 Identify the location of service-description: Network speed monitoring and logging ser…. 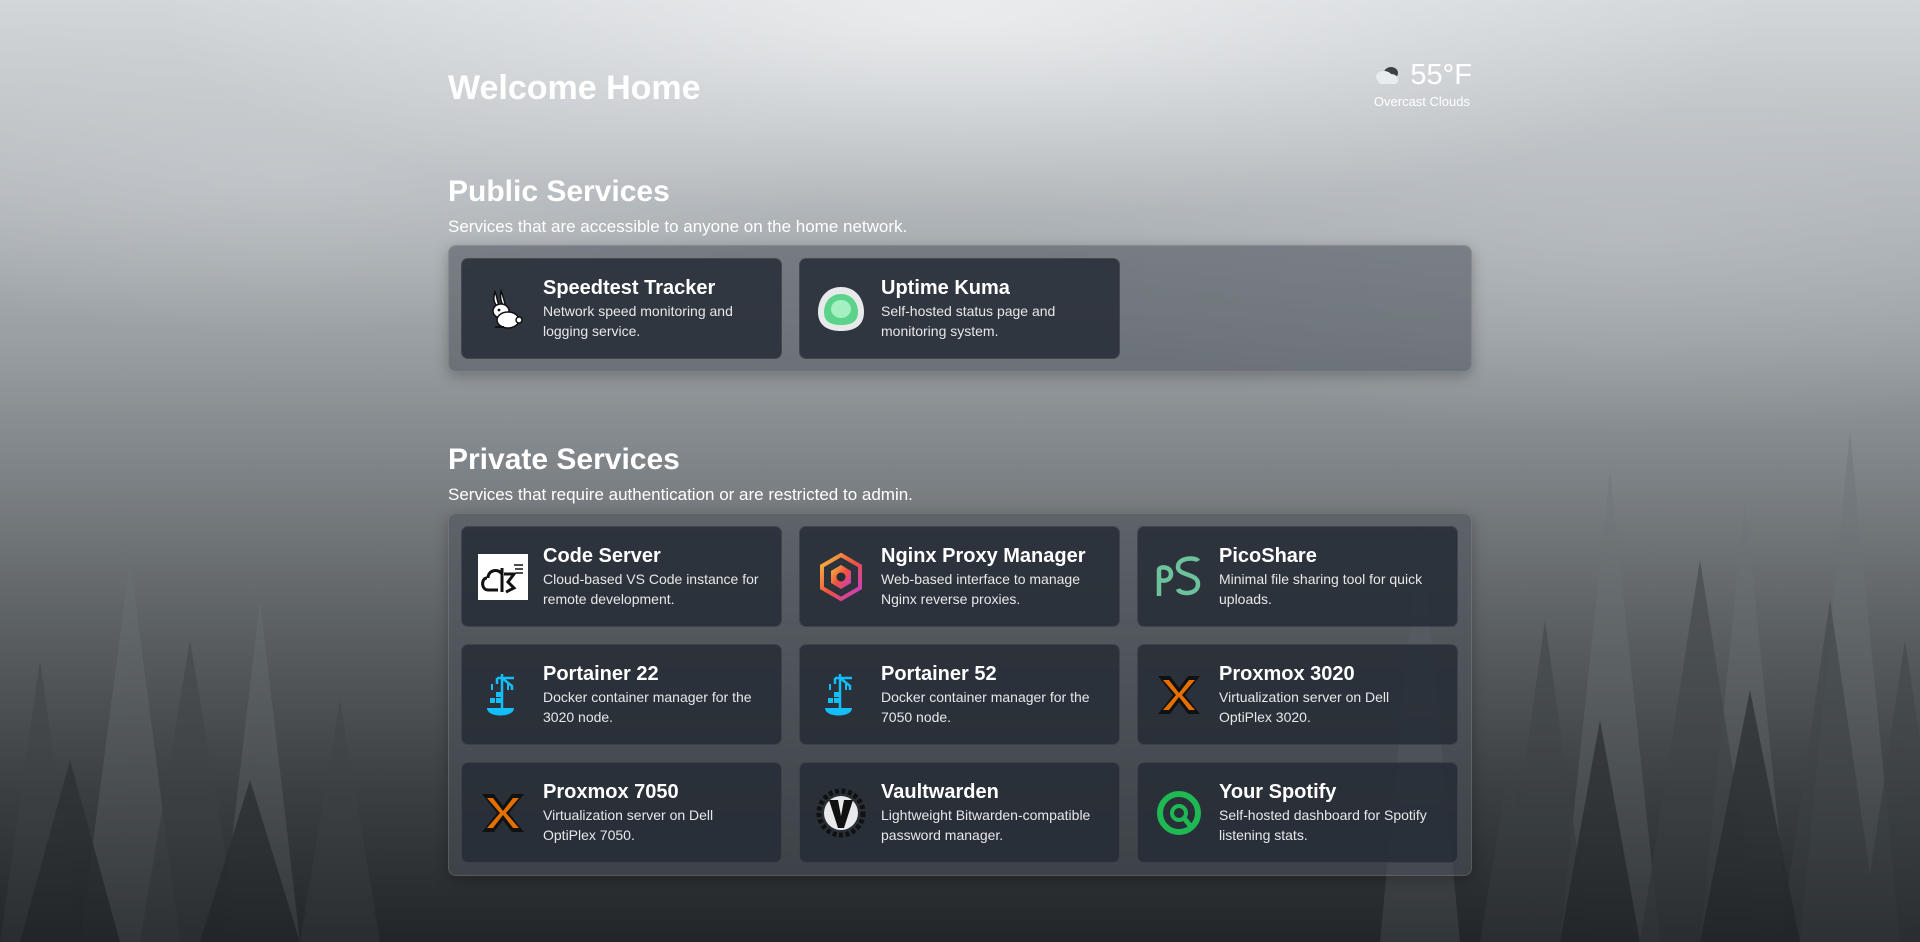
(638, 321).